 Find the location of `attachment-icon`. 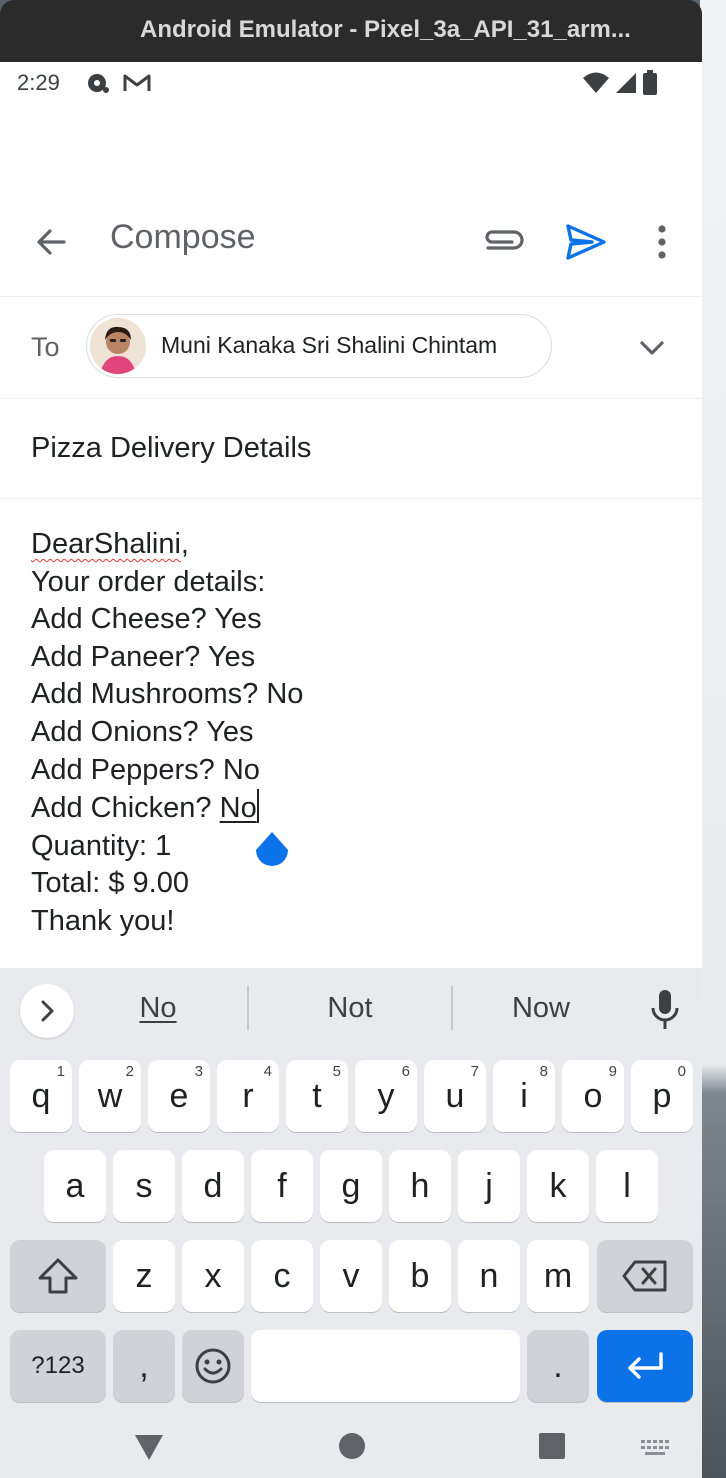

attachment-icon is located at coordinates (502, 242).